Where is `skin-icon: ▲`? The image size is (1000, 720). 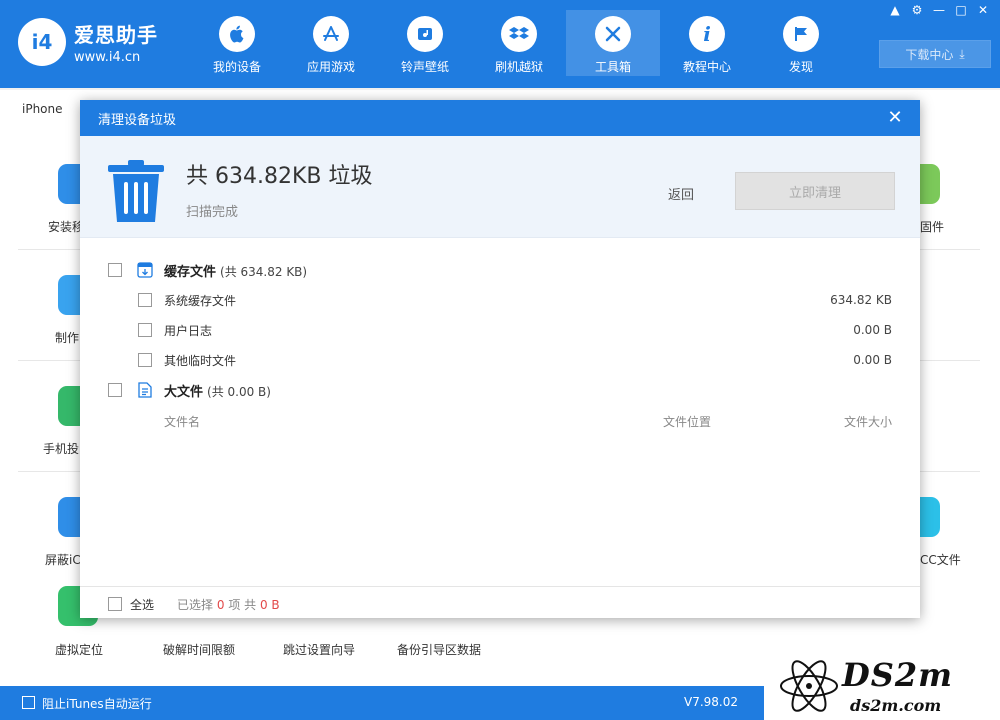
skin-icon: ▲ is located at coordinates (895, 10).